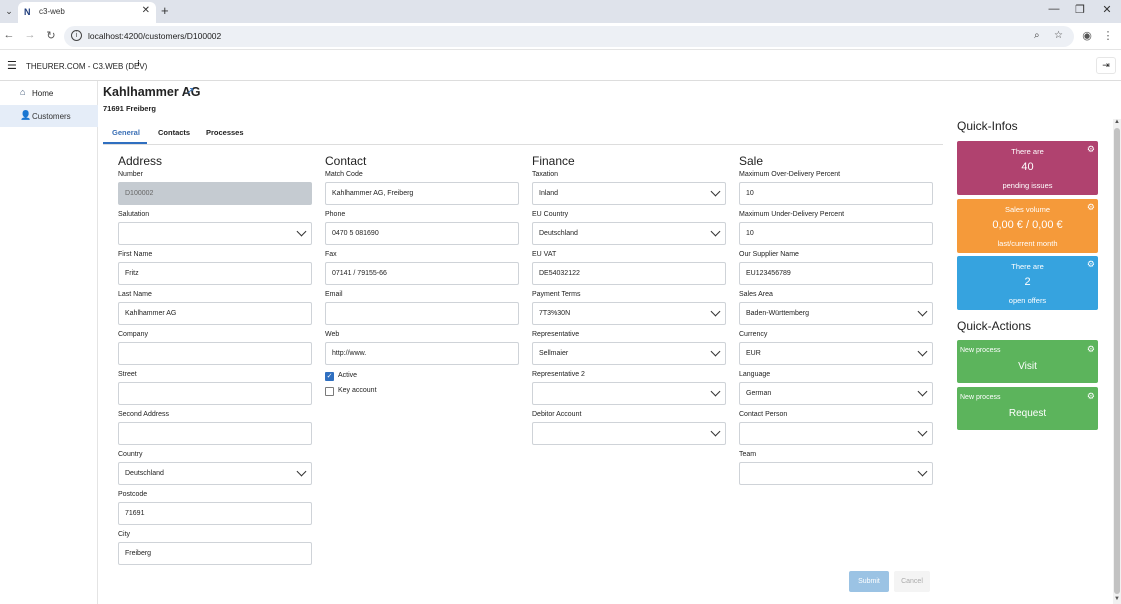  Describe the element at coordinates (49, 116) in the screenshot. I see `sidebar-item-customers: 👤 Customers` at that location.